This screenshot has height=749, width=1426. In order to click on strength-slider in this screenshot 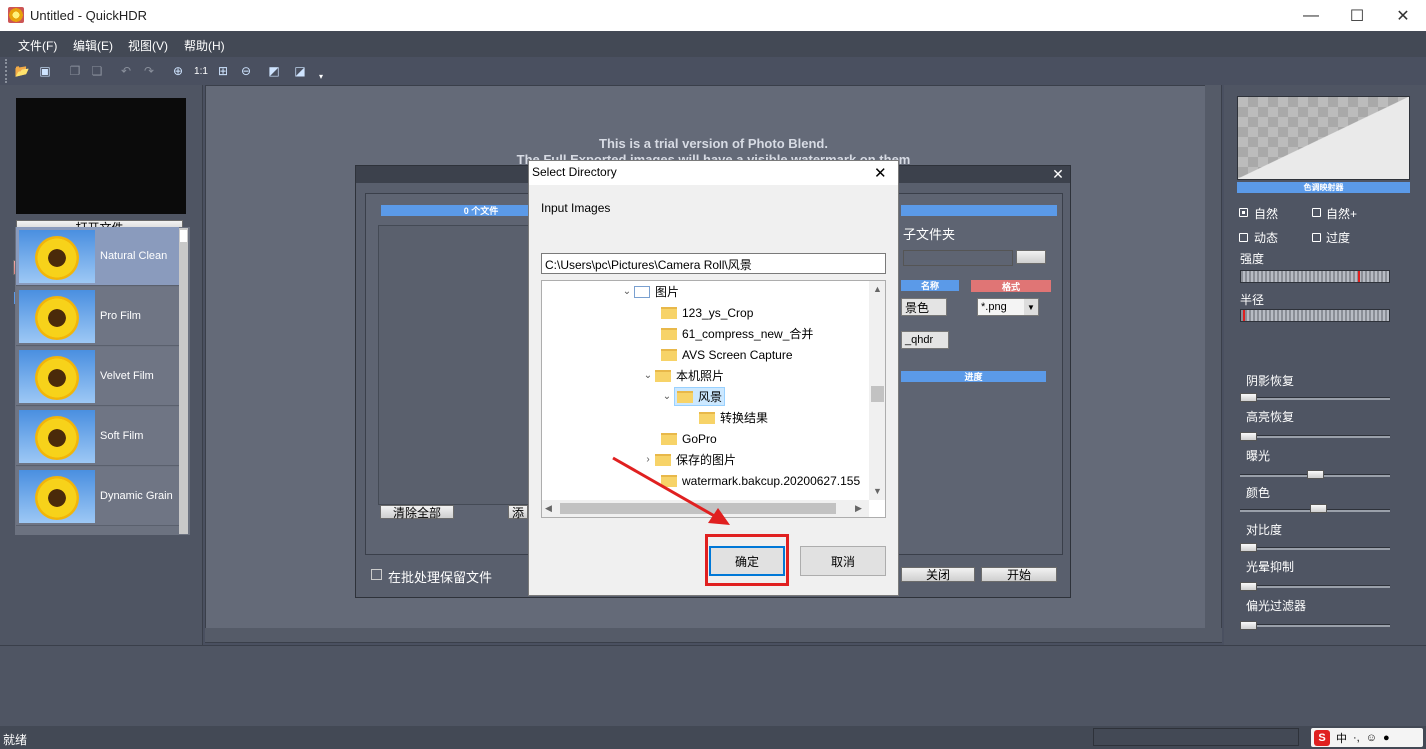, I will do `click(1315, 276)`.